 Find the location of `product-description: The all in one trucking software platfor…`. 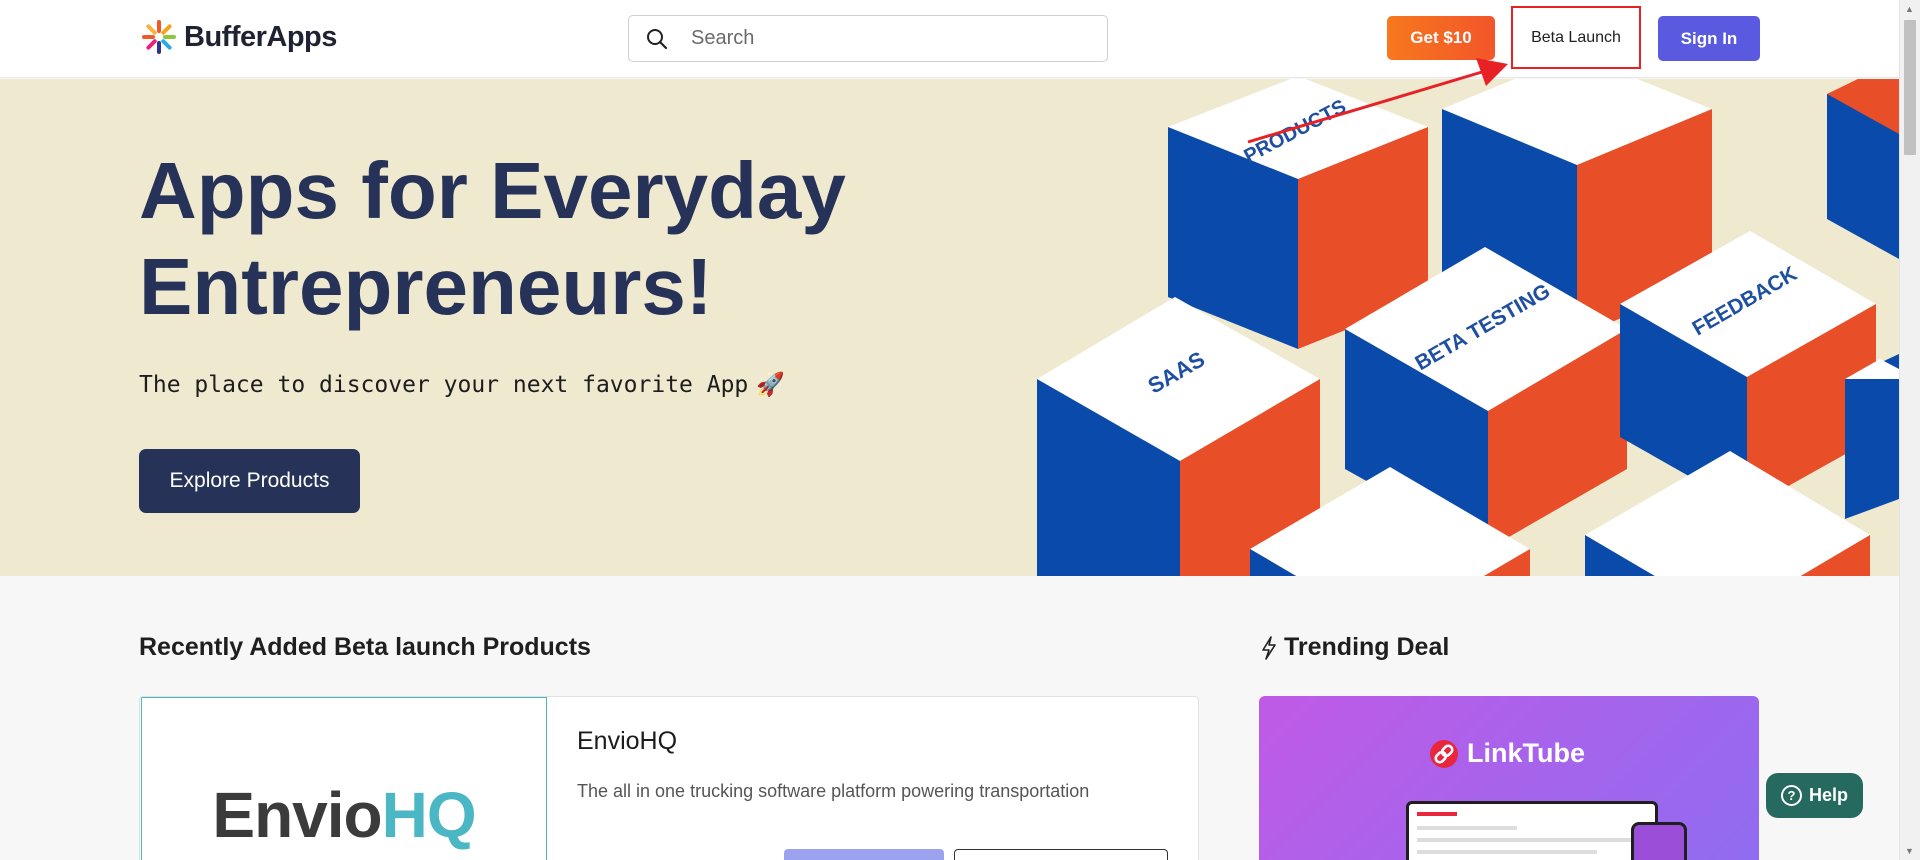

product-description: The all in one trucking software platfor… is located at coordinates (833, 791).